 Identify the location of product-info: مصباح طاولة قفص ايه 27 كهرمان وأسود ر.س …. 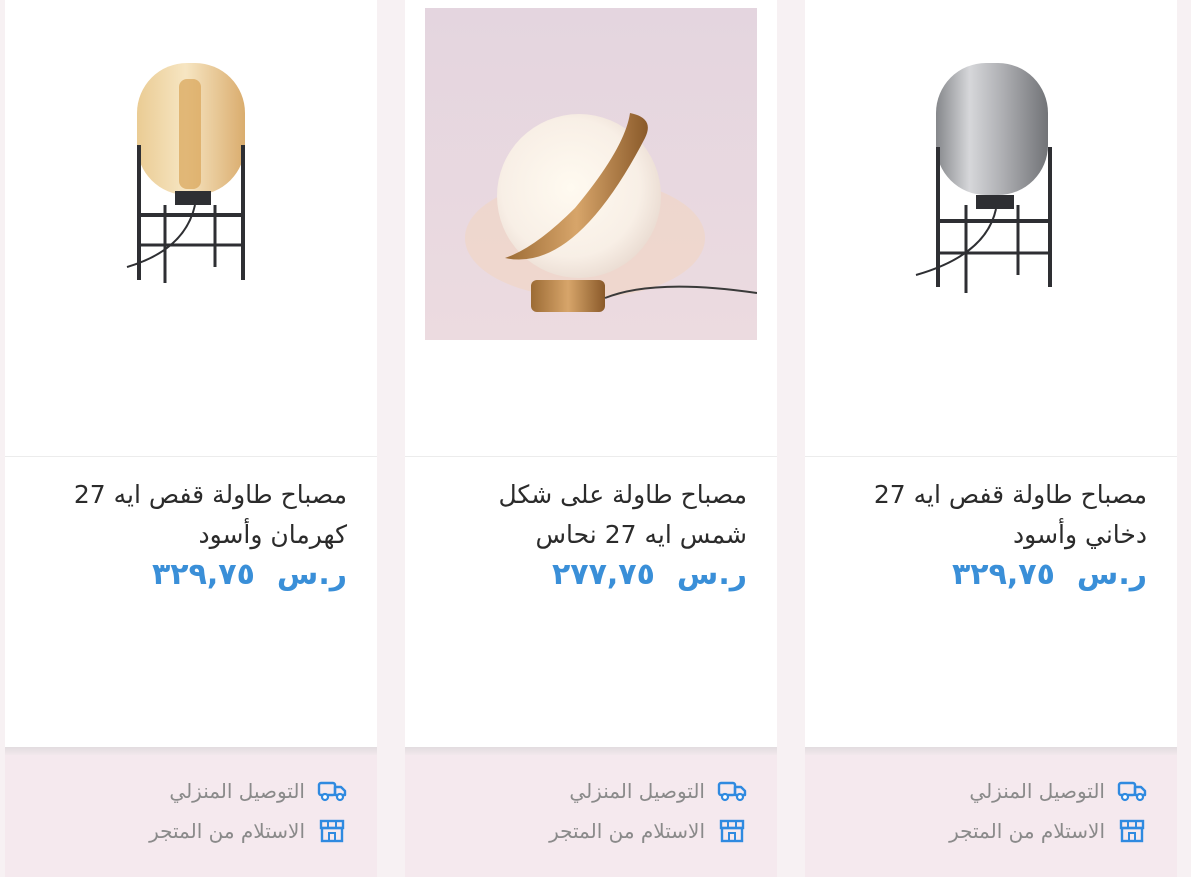
(191, 602).